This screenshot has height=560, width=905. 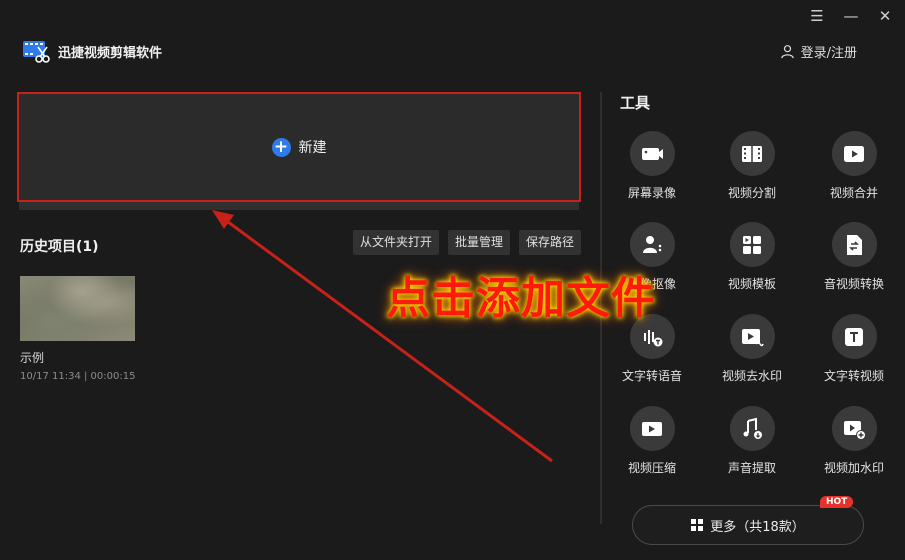 I want to click on tool-label: 视频压缩, so click(x=651, y=468).